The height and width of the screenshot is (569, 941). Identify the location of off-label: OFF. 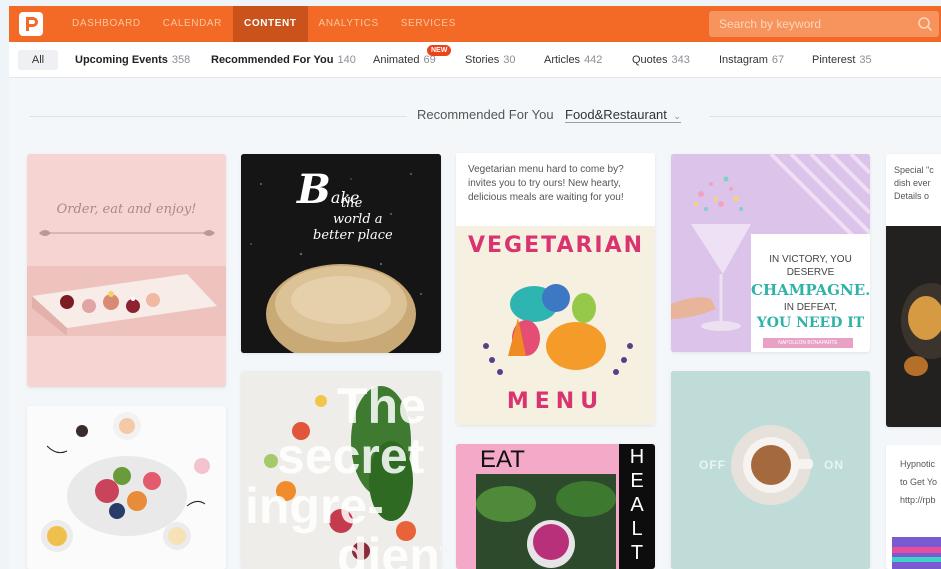
(712, 465).